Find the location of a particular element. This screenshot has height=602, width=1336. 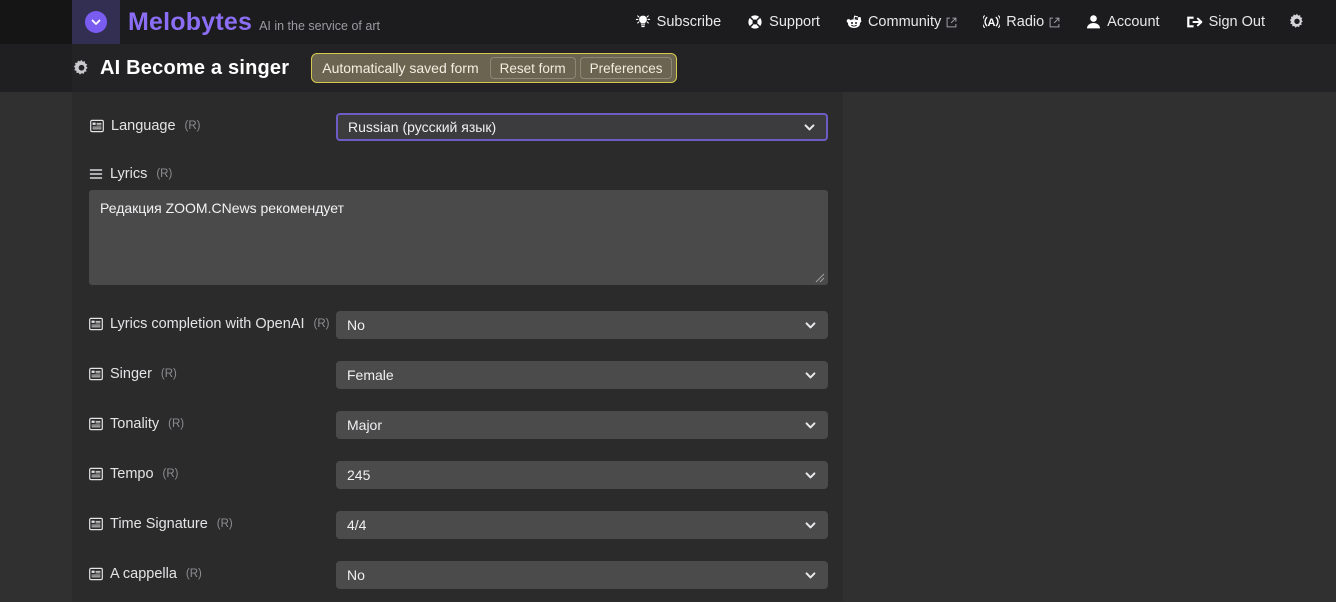

field-label-text: Lyrics completion with OpenAI is located at coordinates (207, 324).